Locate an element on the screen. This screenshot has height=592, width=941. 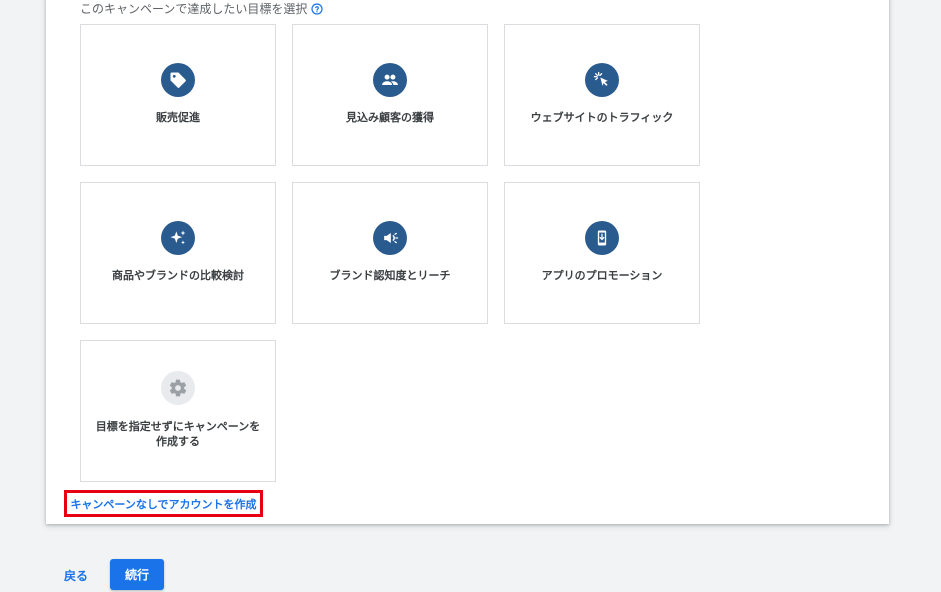
goal-tile-awareness: ブランド認知度とリーチ is located at coordinates (390, 253).